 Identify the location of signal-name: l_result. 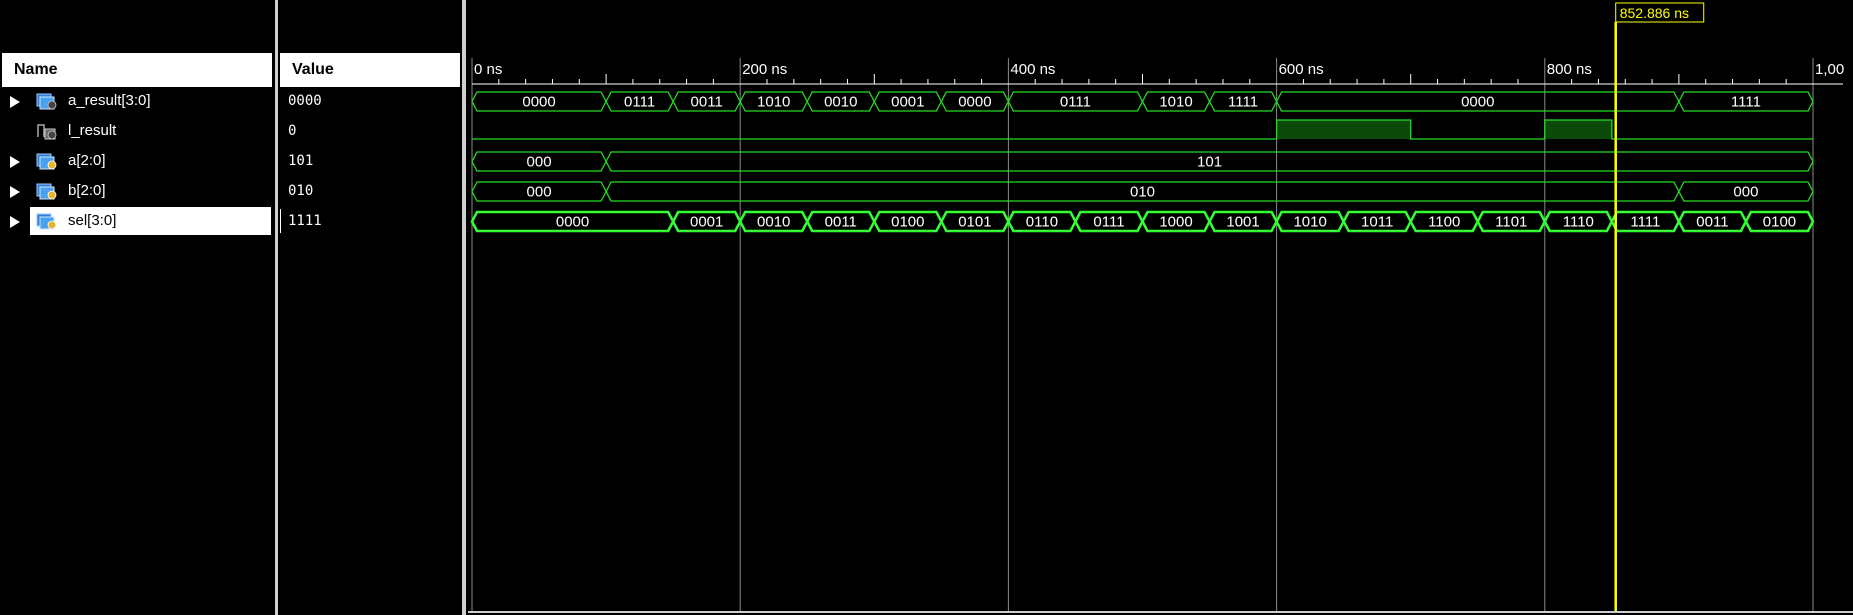
(92, 130).